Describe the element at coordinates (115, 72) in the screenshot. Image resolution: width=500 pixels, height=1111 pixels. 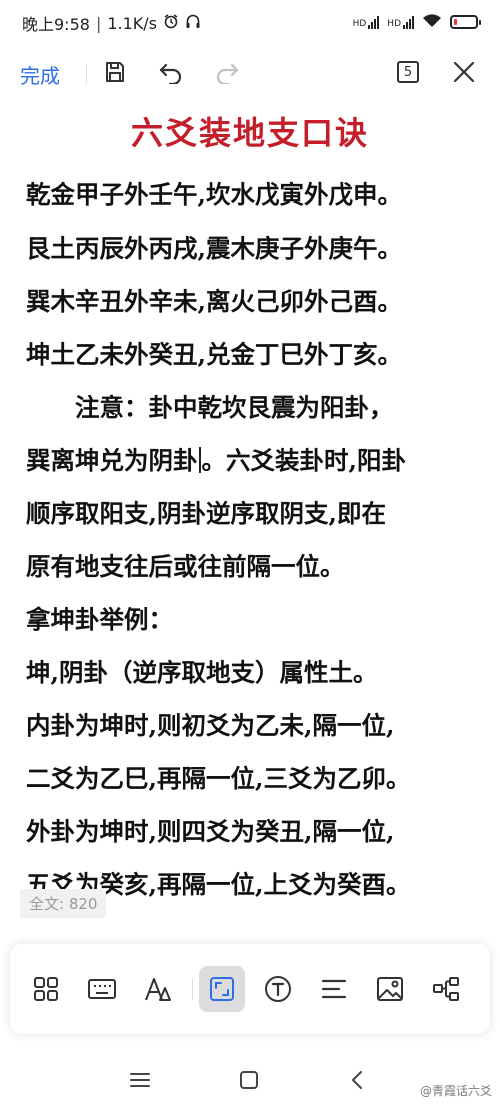
I see `save-icon` at that location.